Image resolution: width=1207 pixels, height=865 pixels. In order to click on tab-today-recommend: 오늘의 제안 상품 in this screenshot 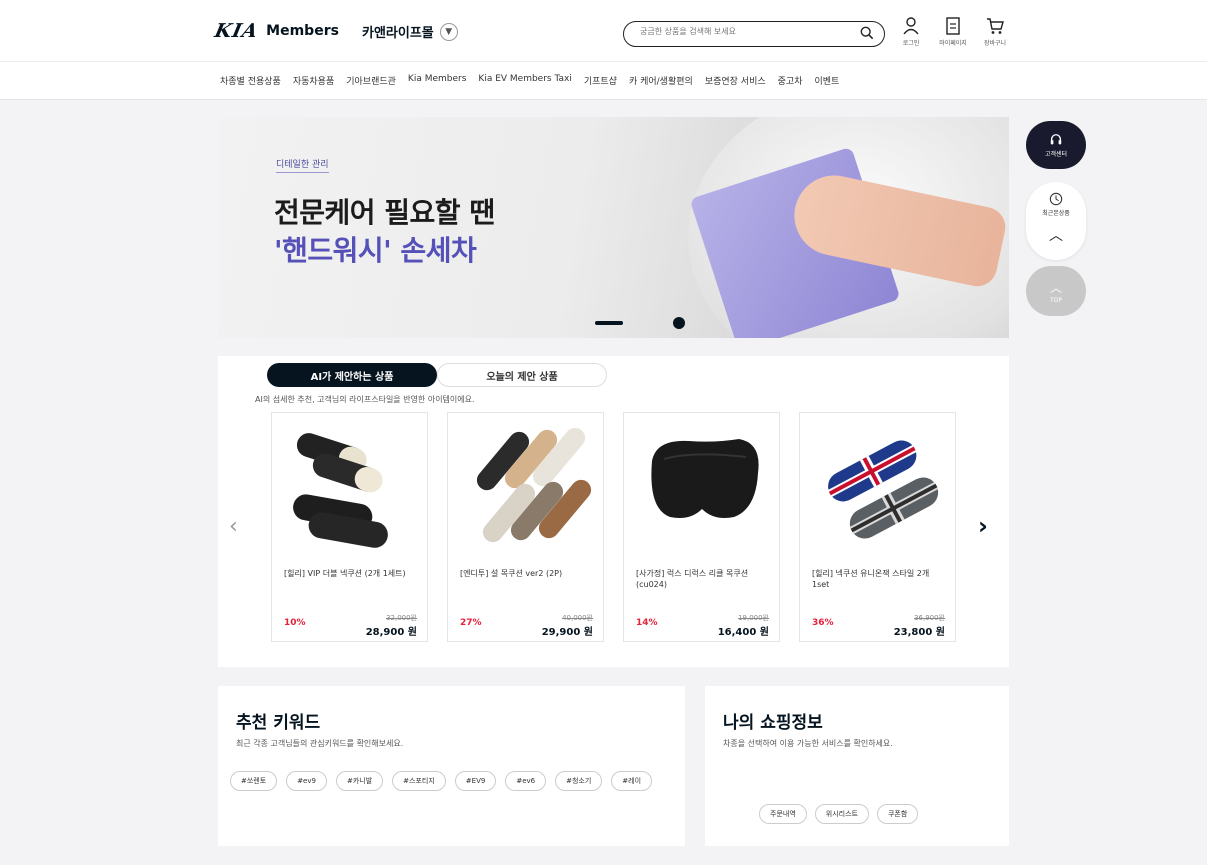, I will do `click(522, 375)`.